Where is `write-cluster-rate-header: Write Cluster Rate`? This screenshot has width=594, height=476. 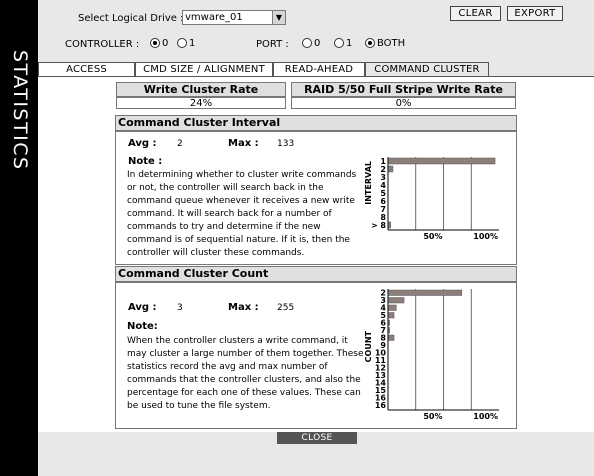 write-cluster-rate-header: Write Cluster Rate is located at coordinates (201, 89).